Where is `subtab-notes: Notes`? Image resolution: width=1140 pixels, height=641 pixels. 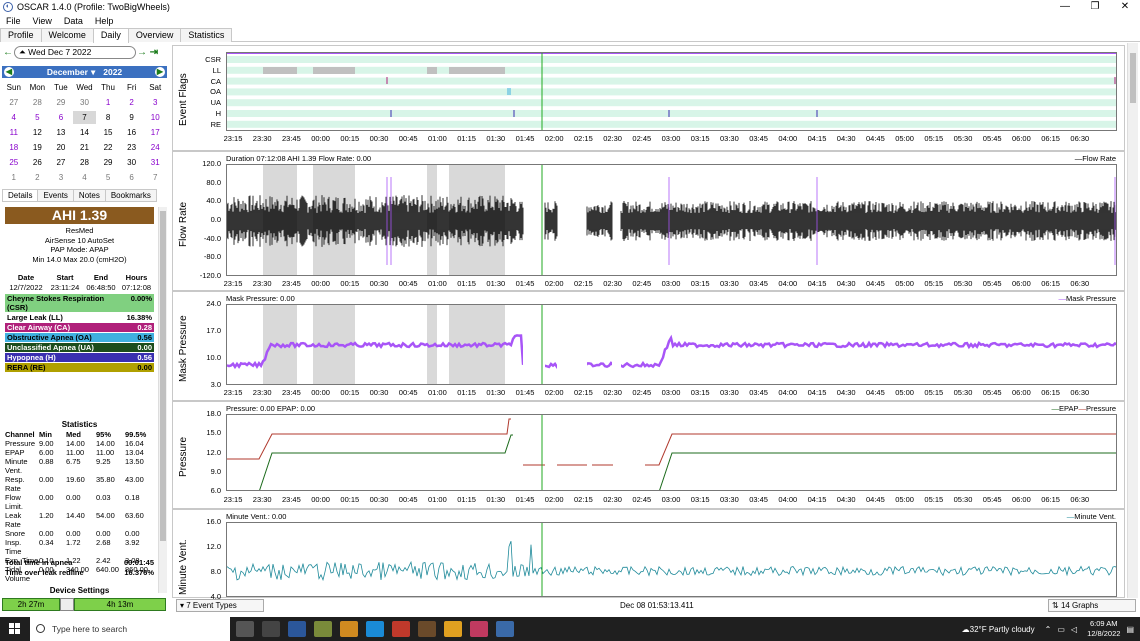 subtab-notes: Notes is located at coordinates (89, 195).